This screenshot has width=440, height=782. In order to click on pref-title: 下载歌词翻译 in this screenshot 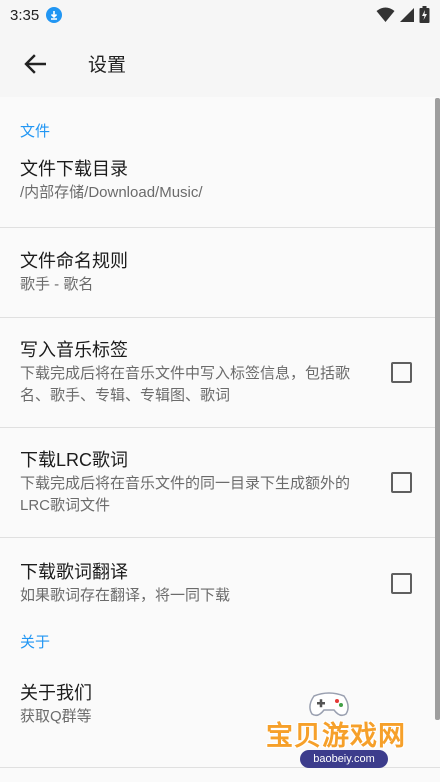, I will do `click(74, 571)`.